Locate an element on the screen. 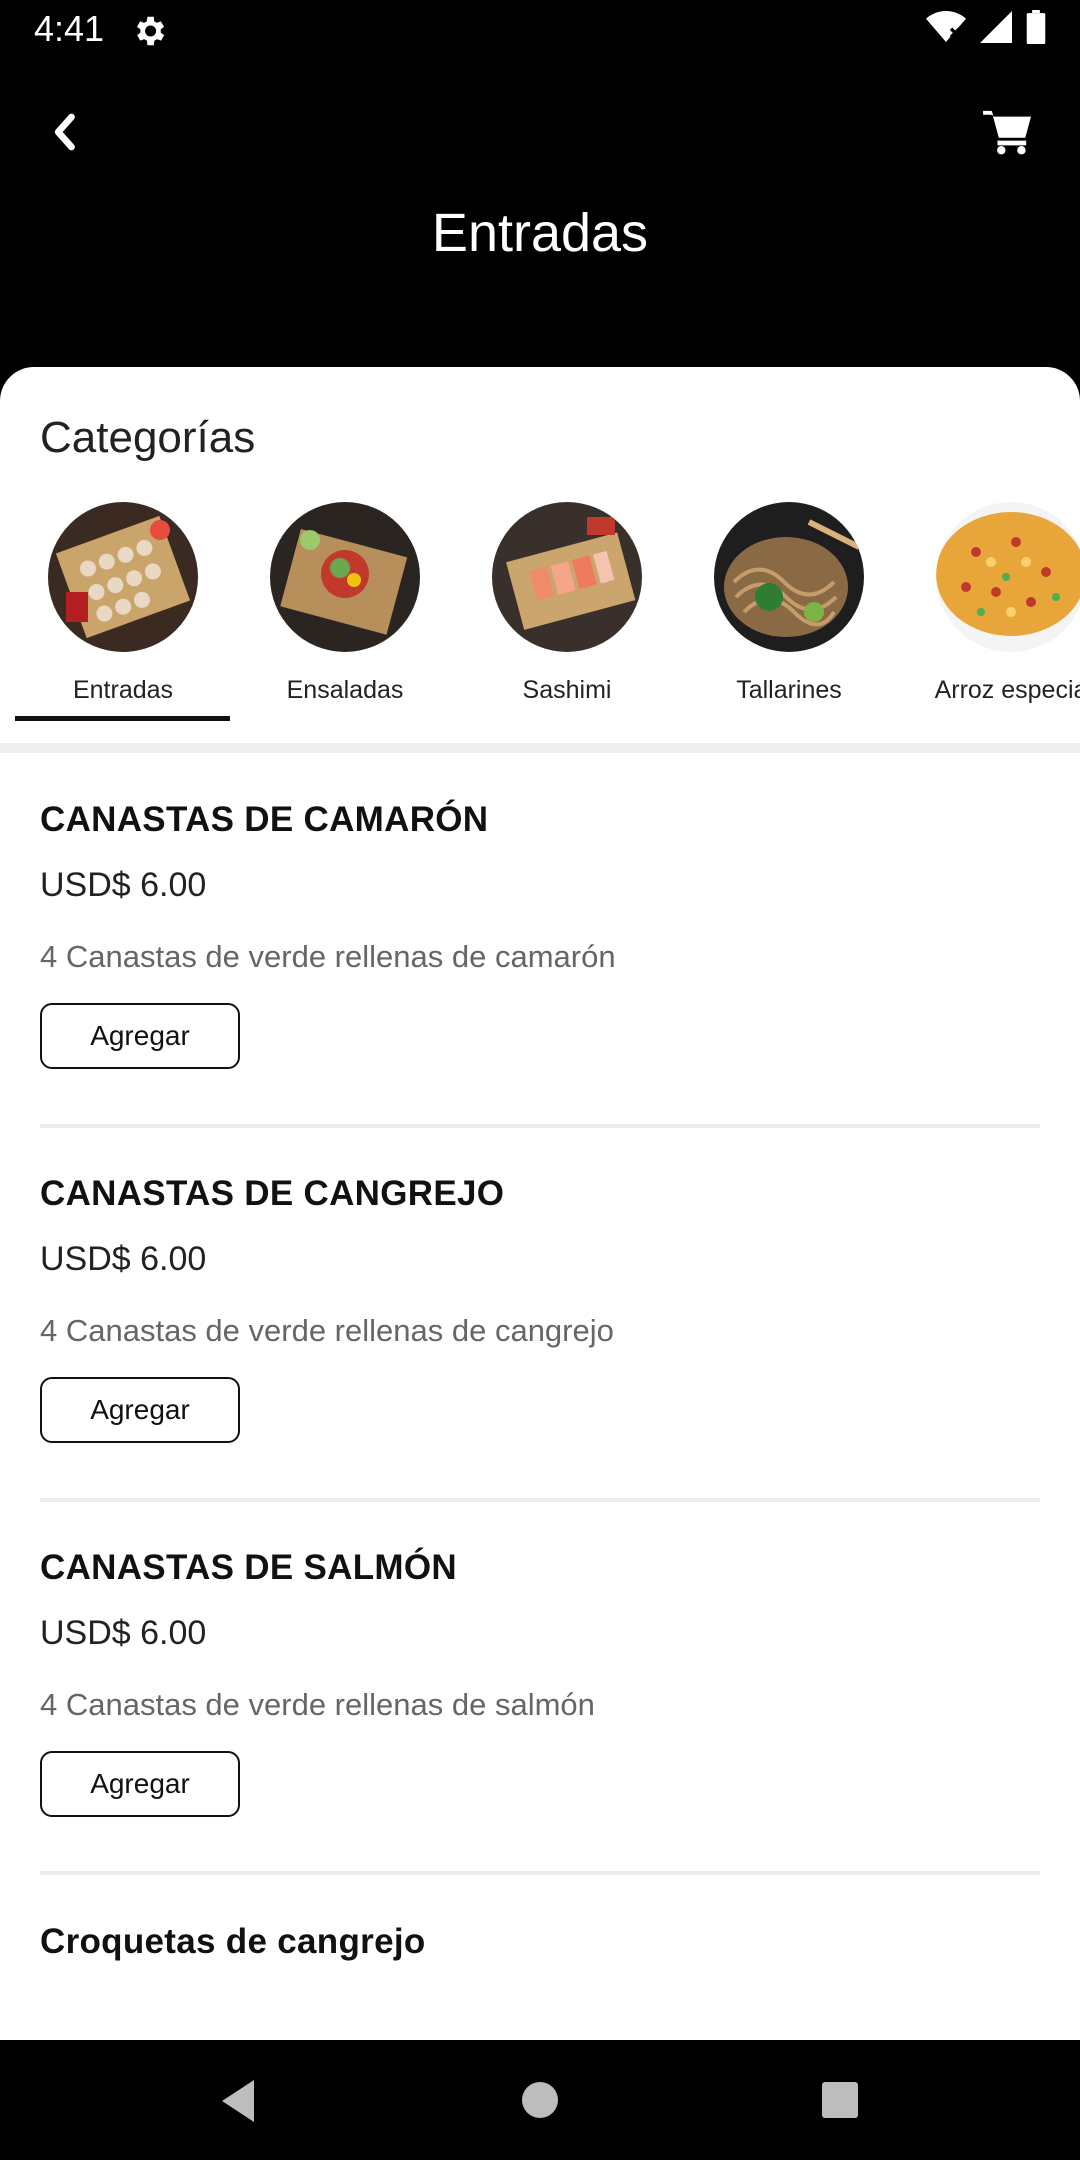  nav-recents-icon is located at coordinates (840, 2100).